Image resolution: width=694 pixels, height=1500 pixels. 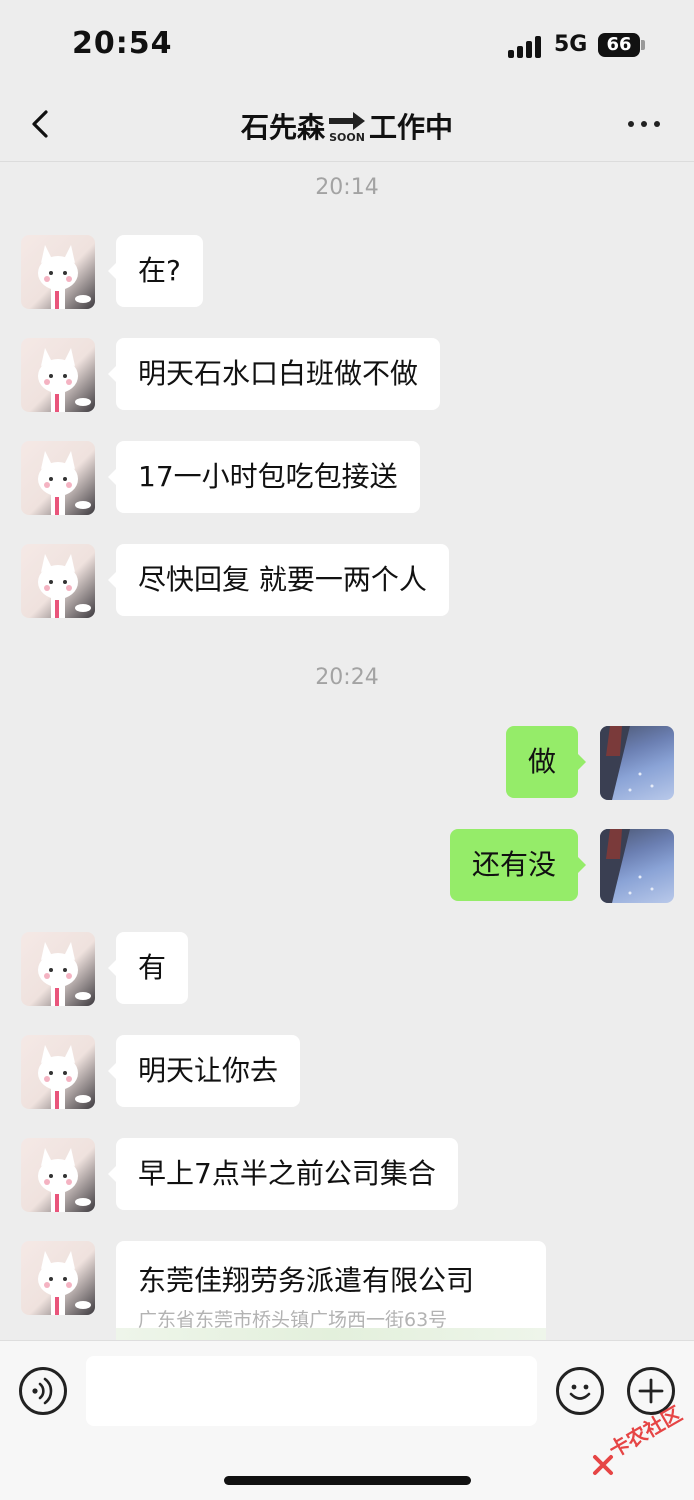 I want to click on timestamp: 20:24, so click(x=347, y=677).